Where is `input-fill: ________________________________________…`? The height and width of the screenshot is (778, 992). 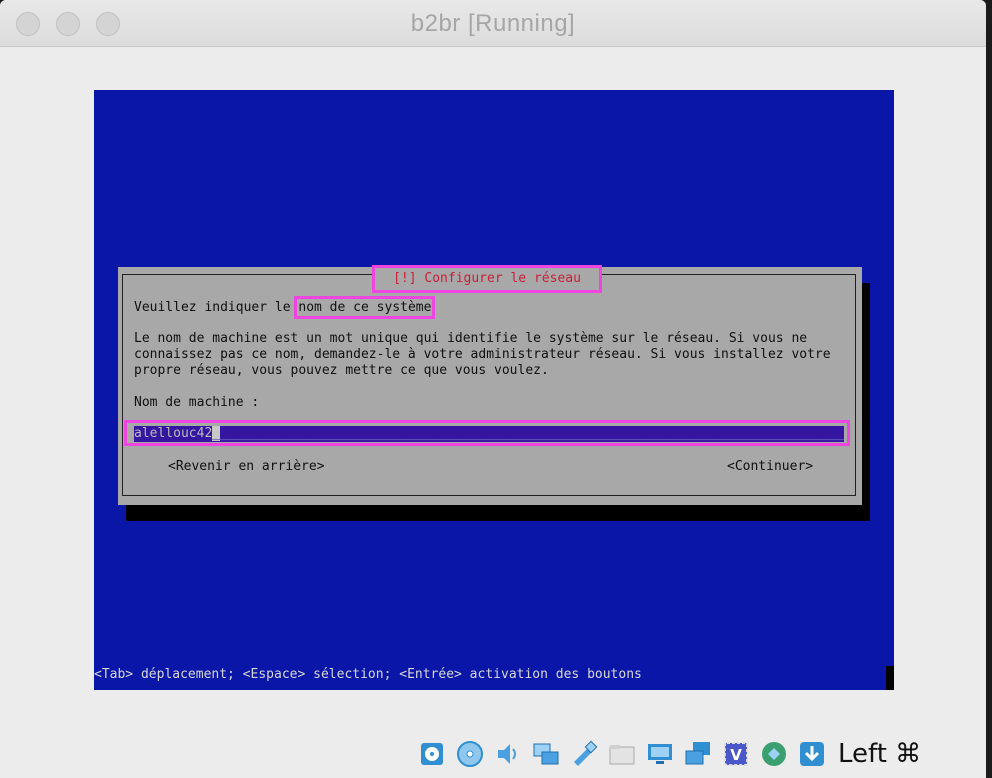
input-fill: ________________________________________… is located at coordinates (532, 433).